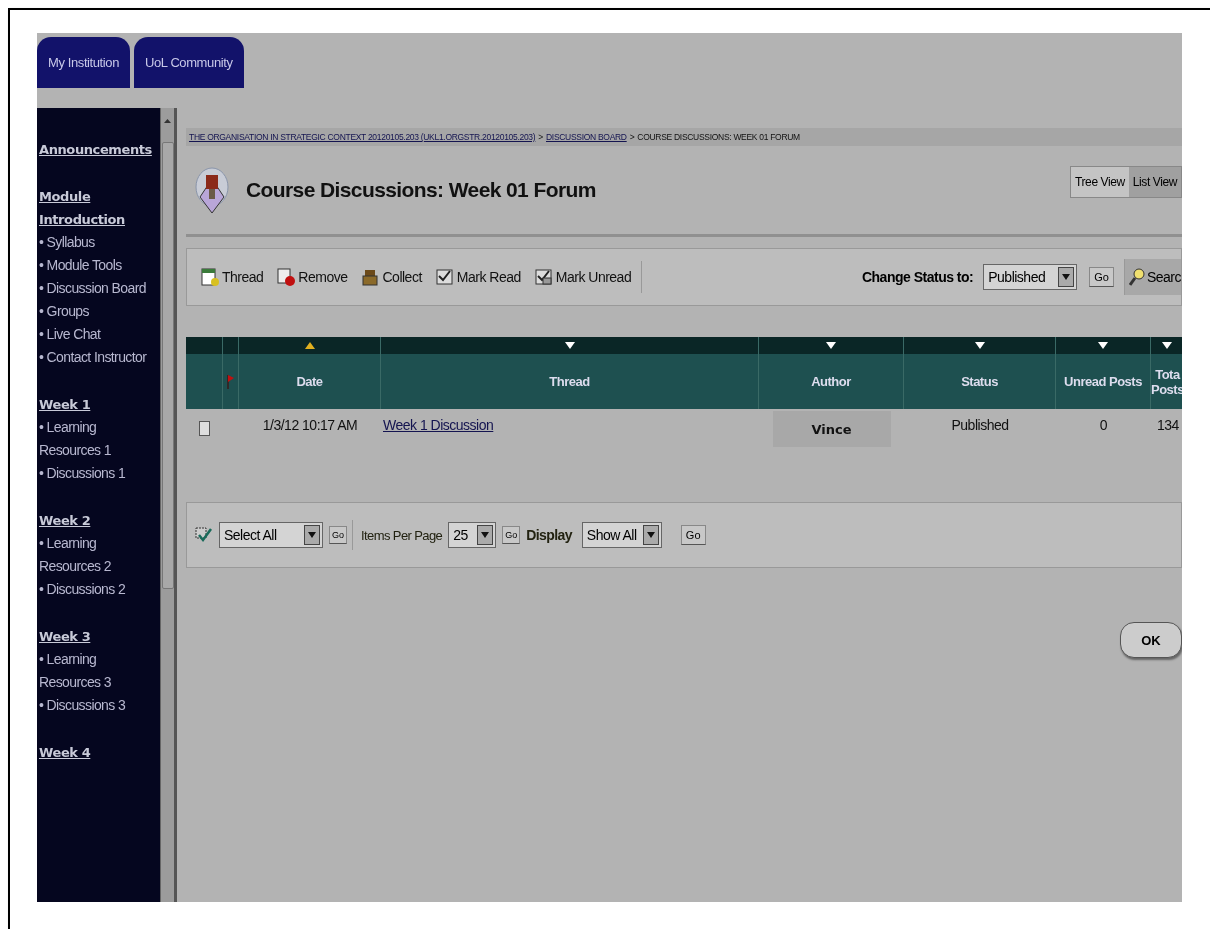 The height and width of the screenshot is (929, 1210). What do you see at coordinates (831, 373) in the screenshot?
I see `column-header: Author` at bounding box center [831, 373].